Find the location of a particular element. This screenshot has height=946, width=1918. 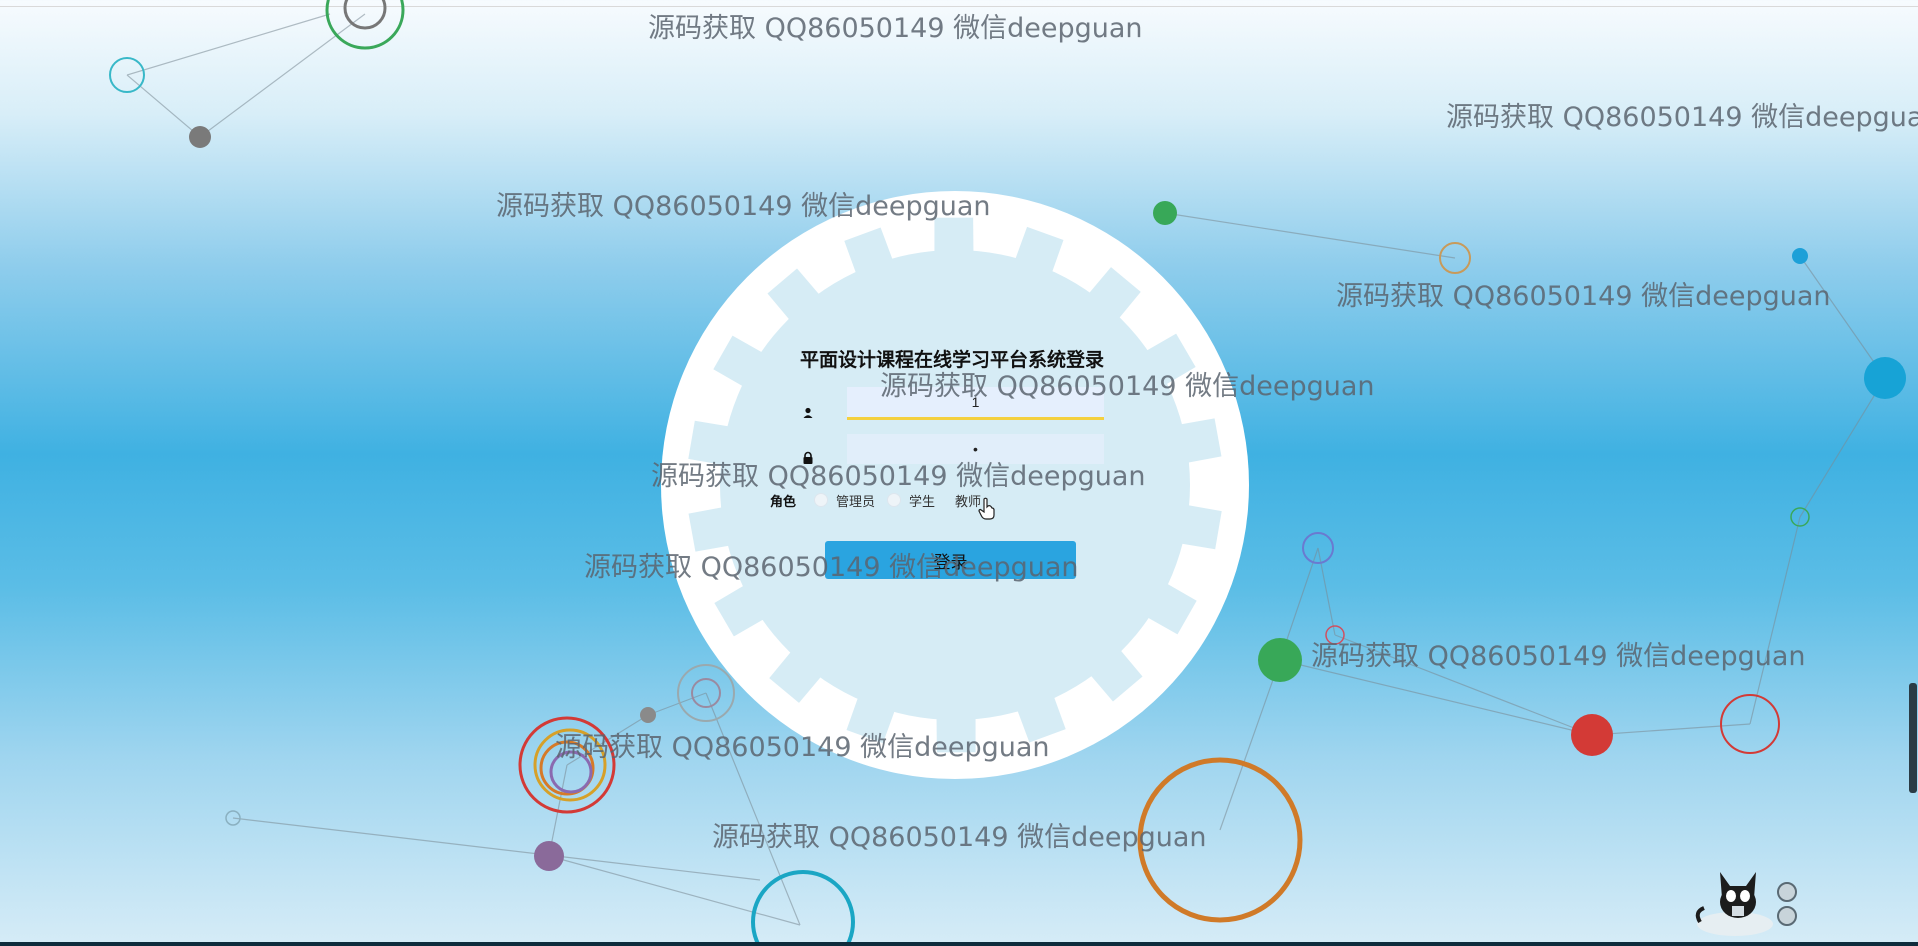

hand-cursor-icon is located at coordinates (986, 508).